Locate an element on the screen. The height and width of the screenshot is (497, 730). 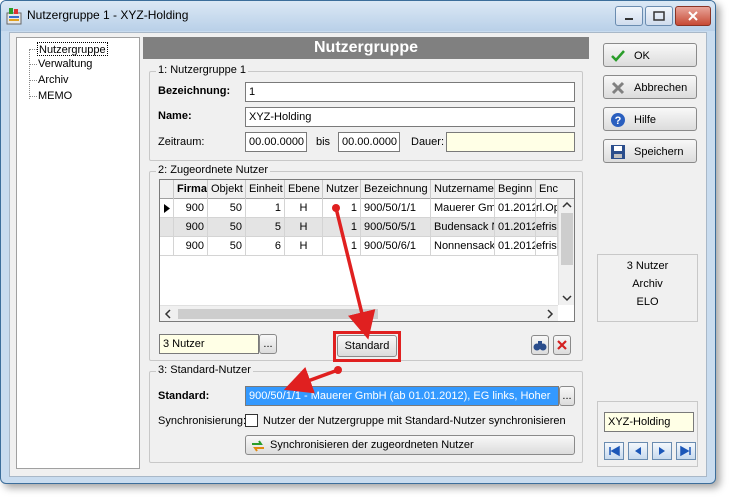
close-button is located at coordinates (693, 16).